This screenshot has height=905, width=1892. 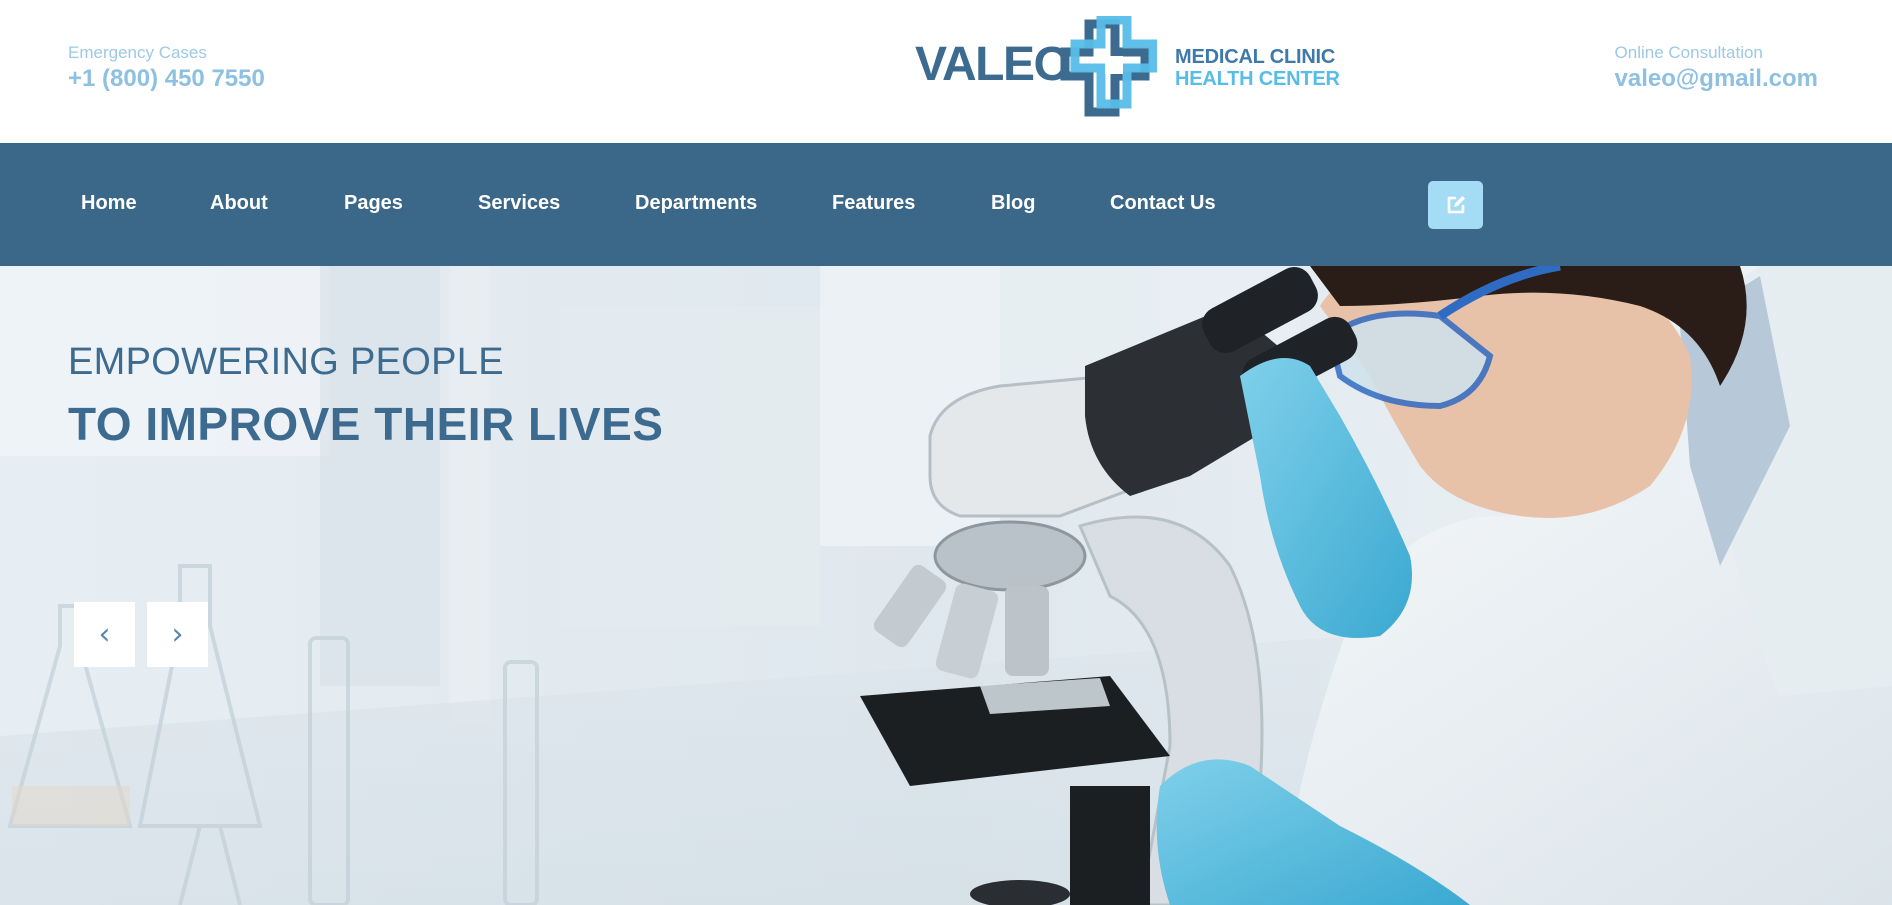 I want to click on logo-tagline: MEDICAL CLINIC HEALTH CENTER, so click(x=1257, y=68).